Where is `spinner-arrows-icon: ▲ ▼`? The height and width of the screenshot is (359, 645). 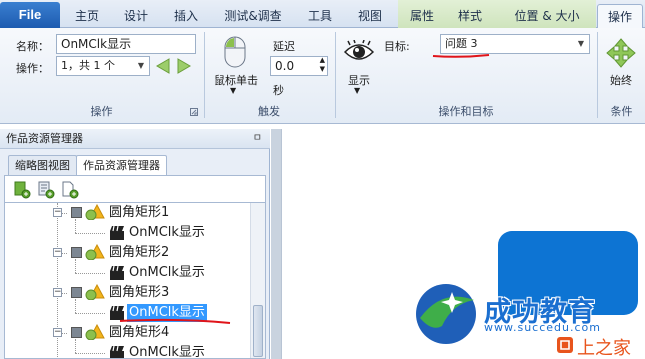 spinner-arrows-icon: ▲ ▼ is located at coordinates (322, 65).